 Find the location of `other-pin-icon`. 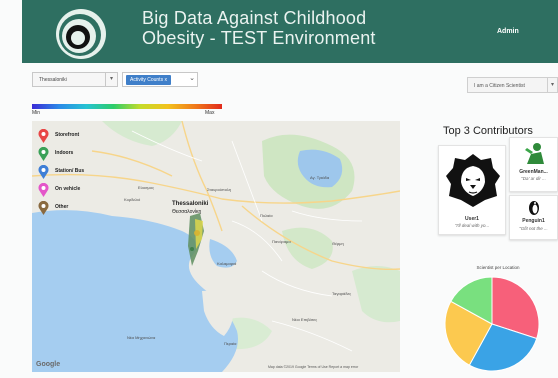

other-pin-icon is located at coordinates (43, 208).